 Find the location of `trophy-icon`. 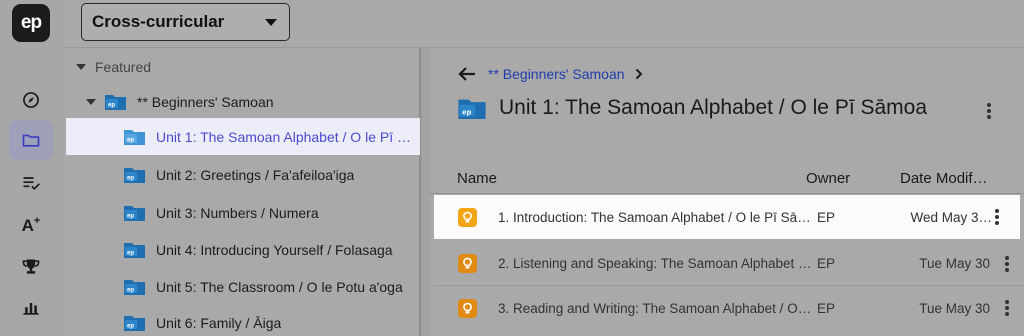

trophy-icon is located at coordinates (31, 267).